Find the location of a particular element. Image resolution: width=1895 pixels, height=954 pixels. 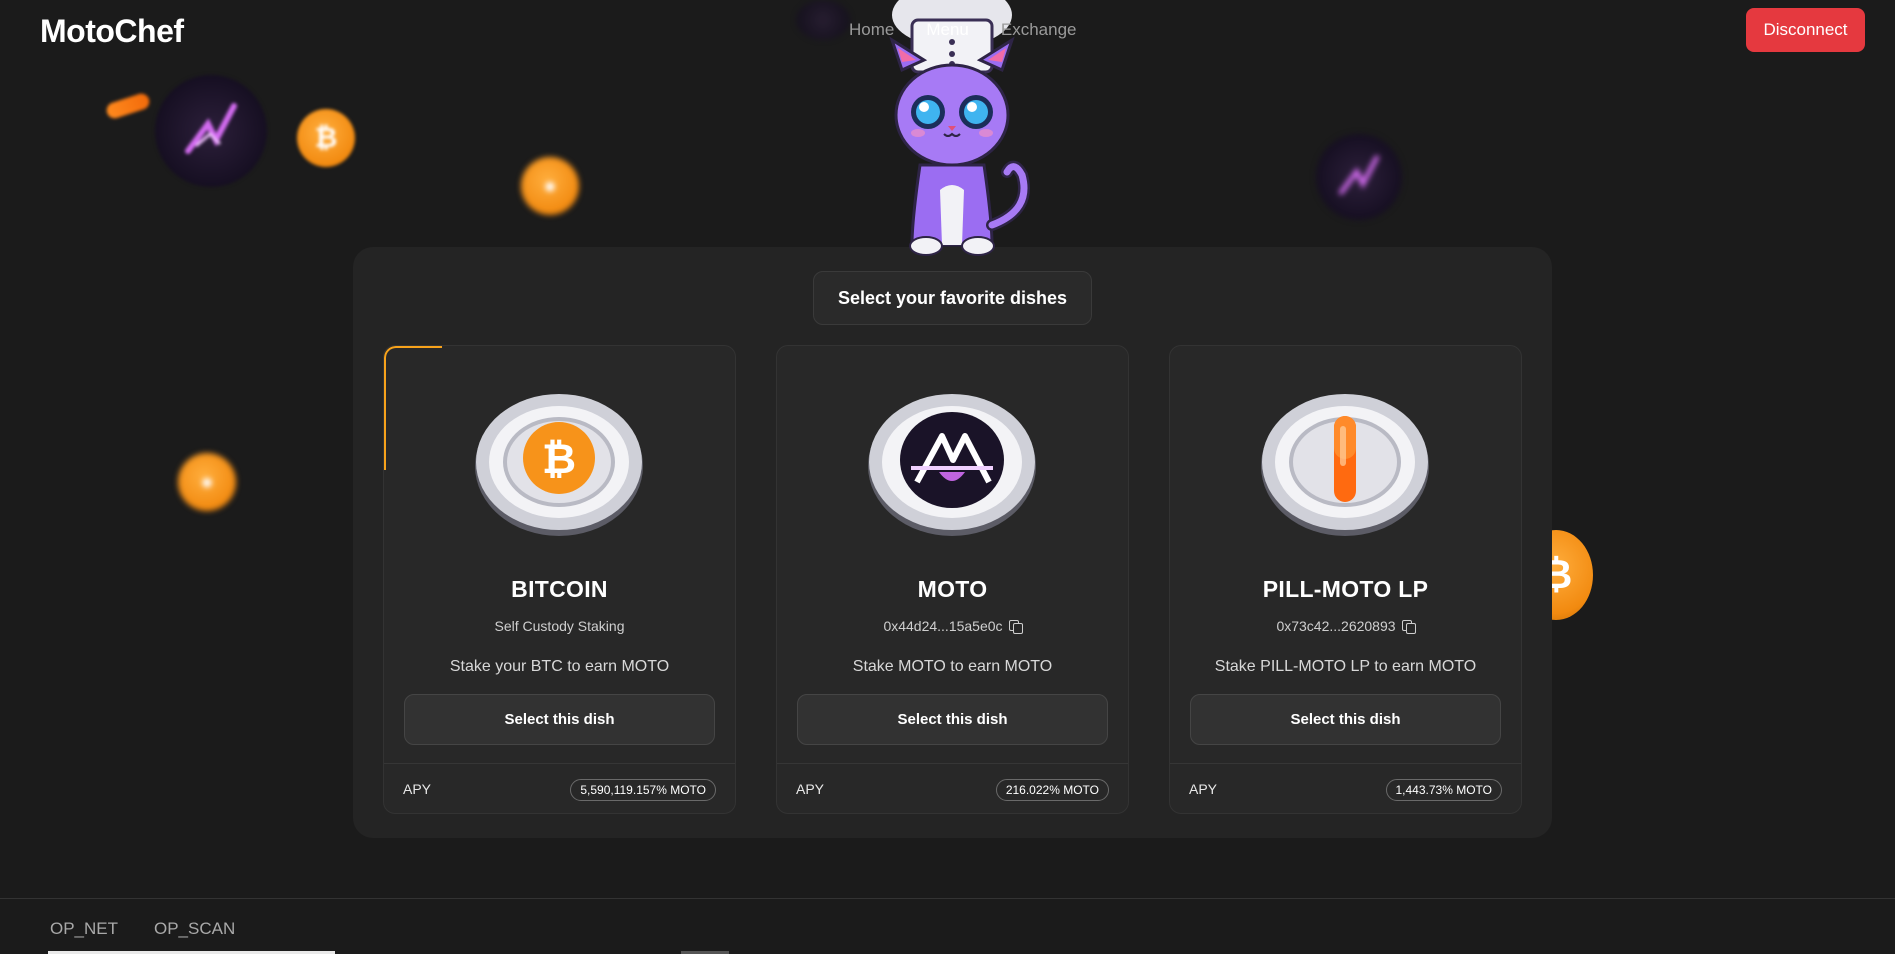

dish-name: BITCOIN is located at coordinates (559, 589).